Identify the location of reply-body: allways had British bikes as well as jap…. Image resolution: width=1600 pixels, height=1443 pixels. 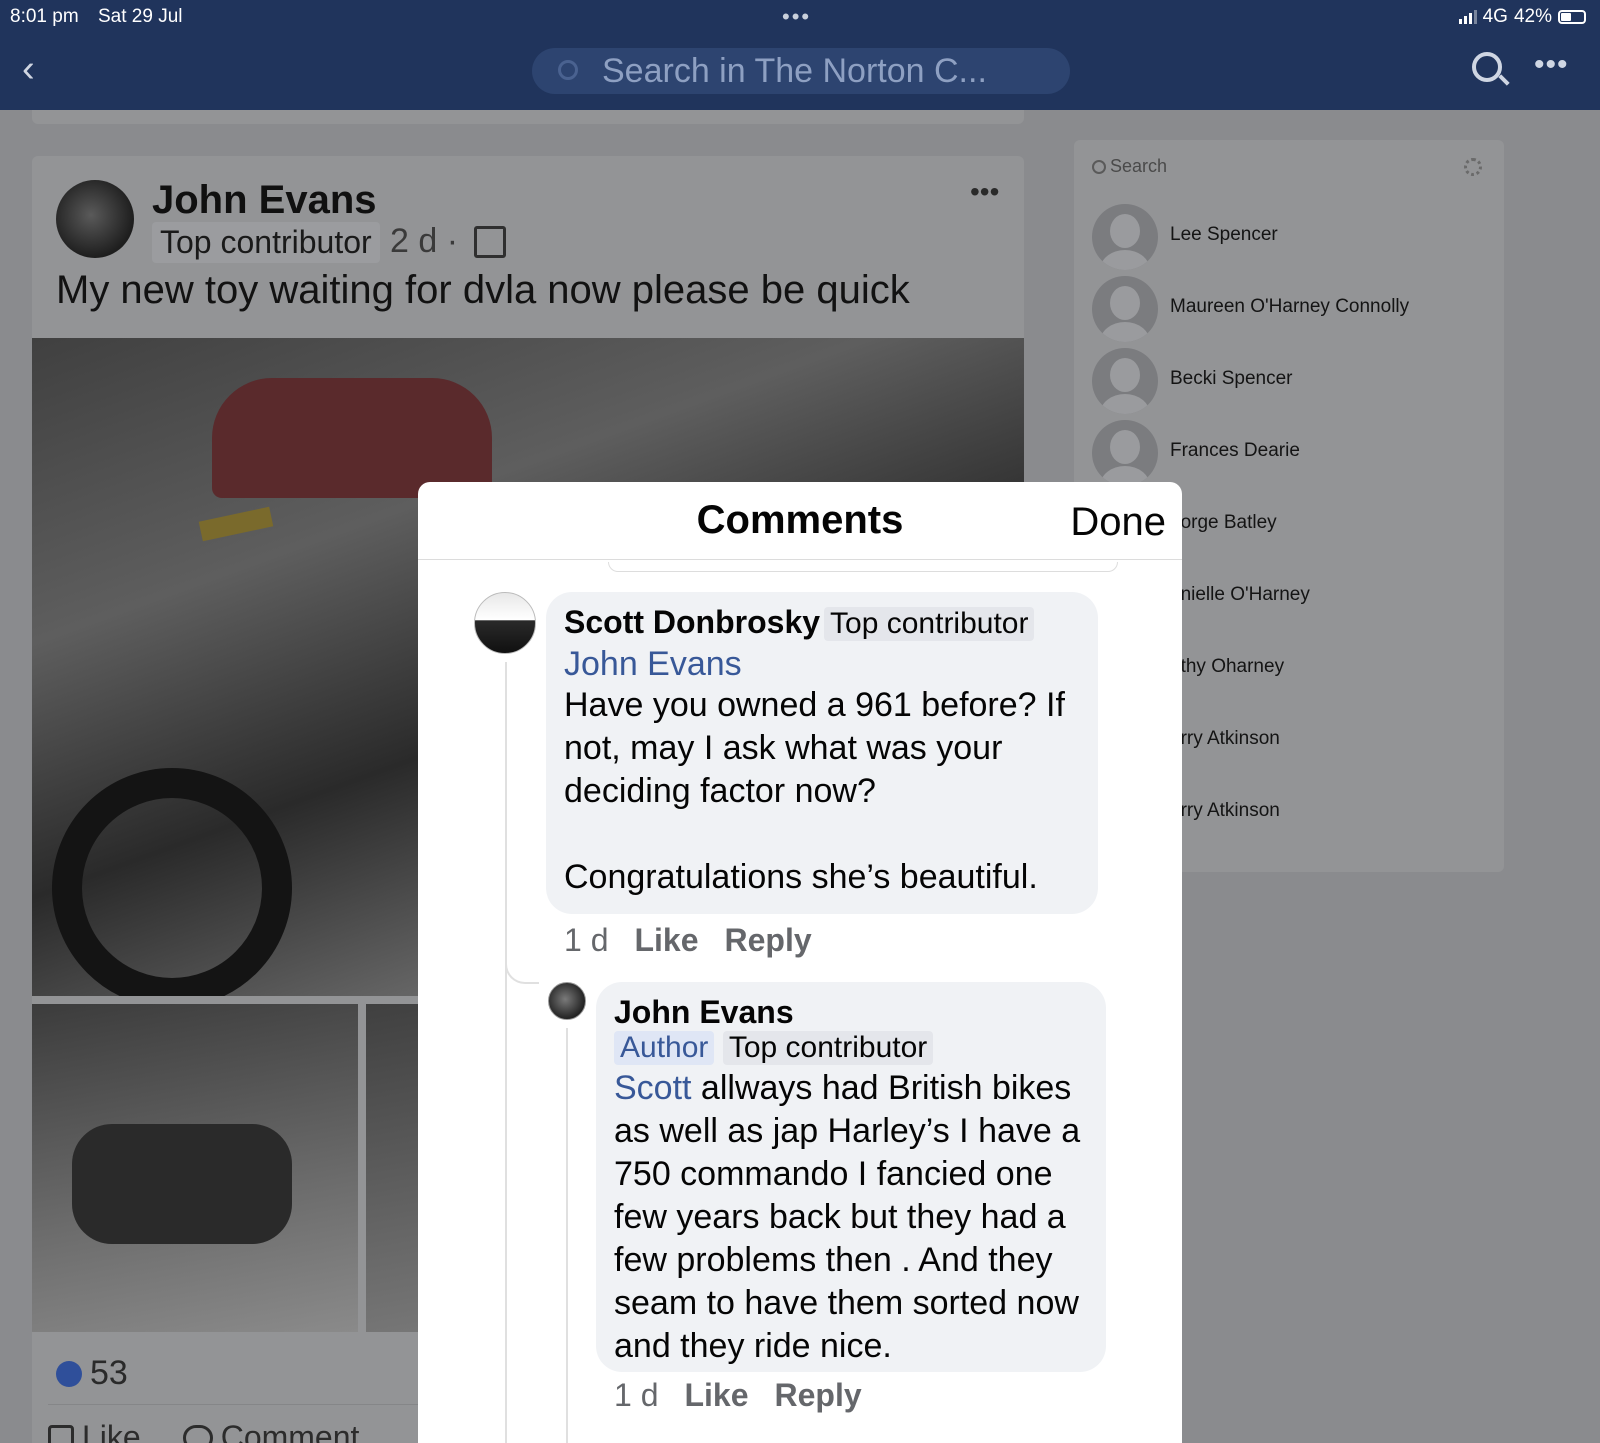
(847, 1217).